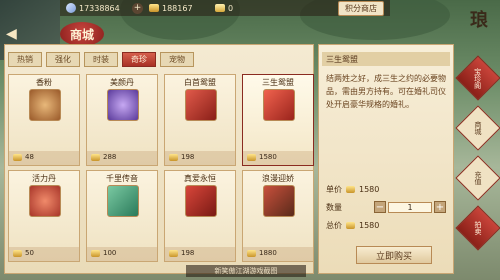 Image resolution: width=500 pixels, height=280 pixels. I want to click on item-card: 白首鸳盟 198, so click(200, 120).